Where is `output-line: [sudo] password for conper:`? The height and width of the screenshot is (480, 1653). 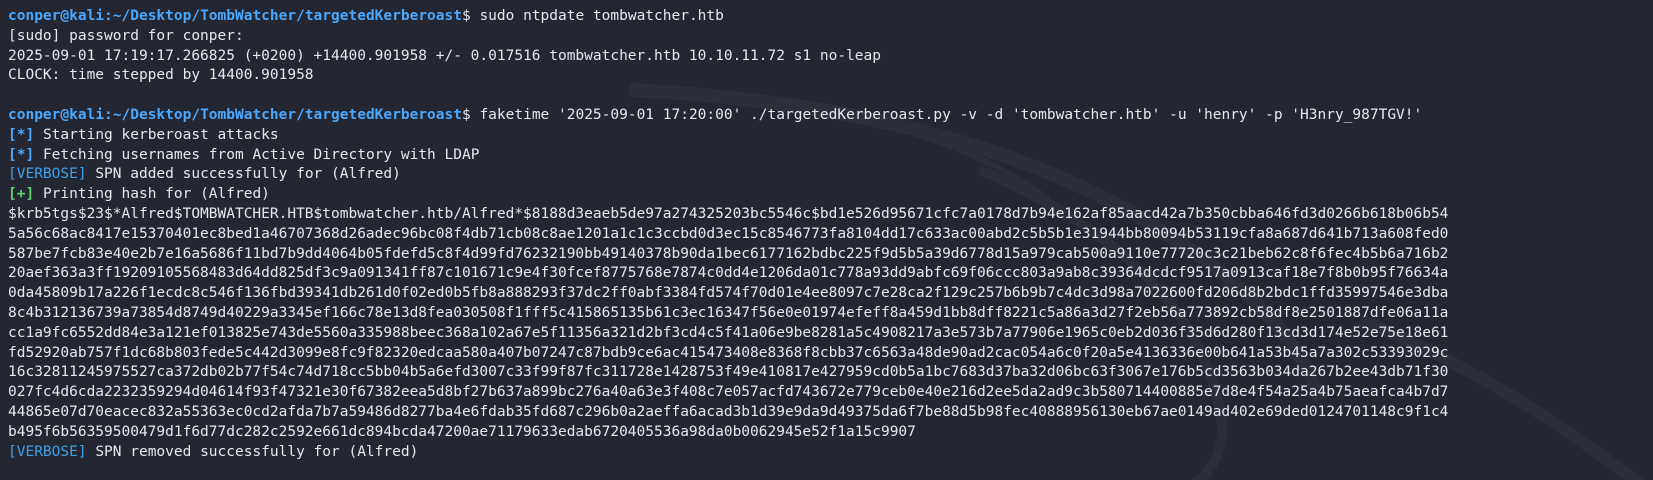
output-line: [sudo] password for conper: is located at coordinates (126, 35).